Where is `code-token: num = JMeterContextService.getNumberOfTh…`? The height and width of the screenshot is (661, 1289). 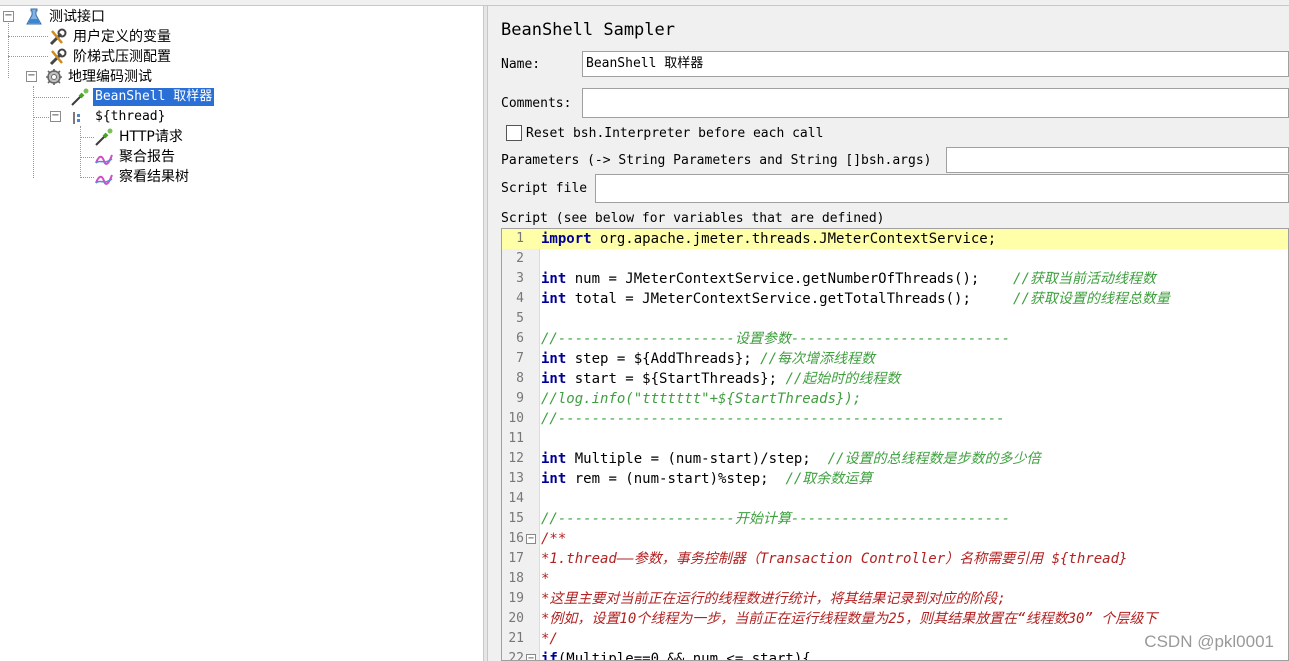 code-token: num = JMeterContextService.getNumberOfTh… is located at coordinates (790, 279).